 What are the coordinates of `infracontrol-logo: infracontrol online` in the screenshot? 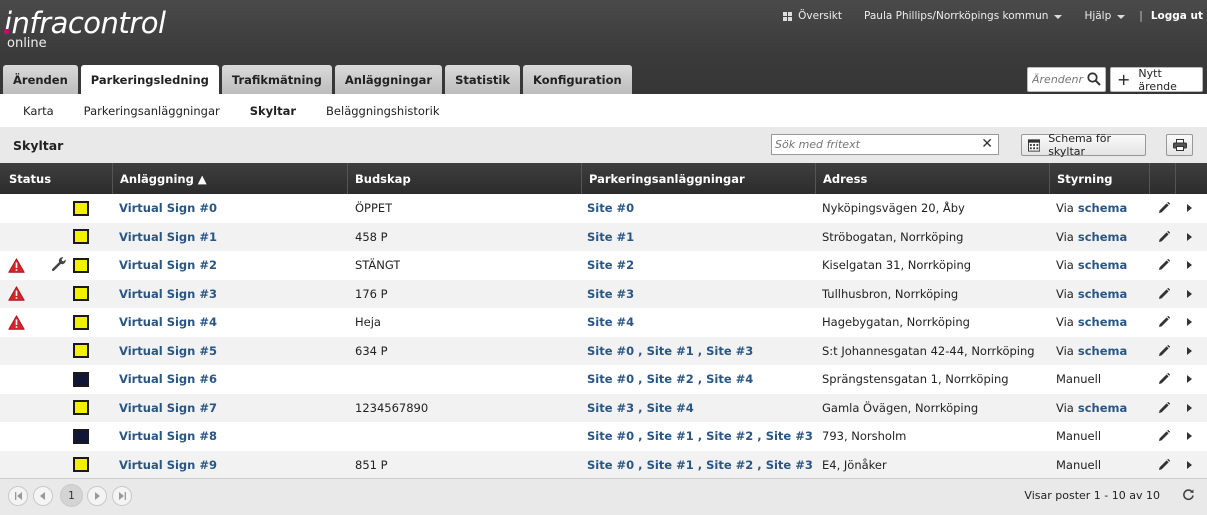 It's located at (85, 29).